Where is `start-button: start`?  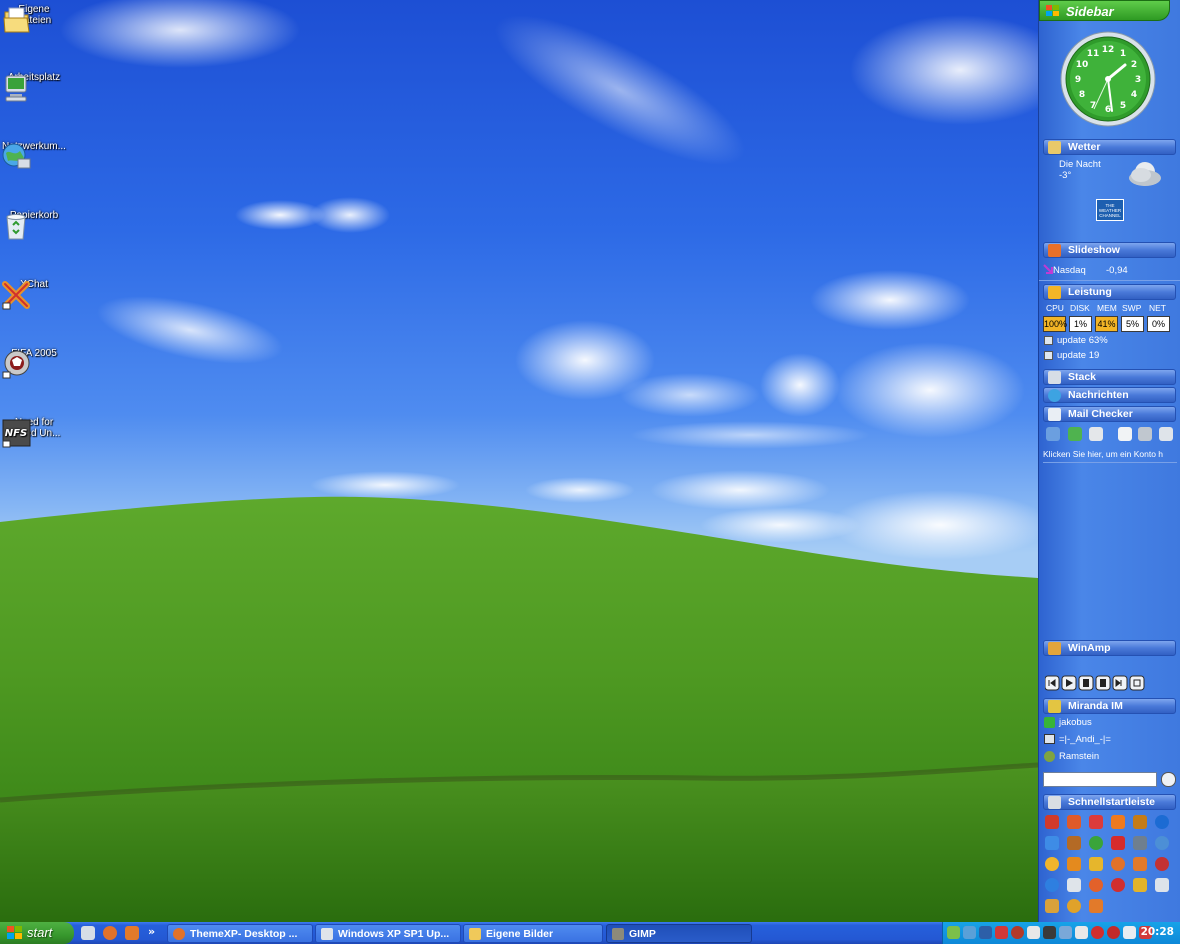 start-button: start is located at coordinates (37, 933).